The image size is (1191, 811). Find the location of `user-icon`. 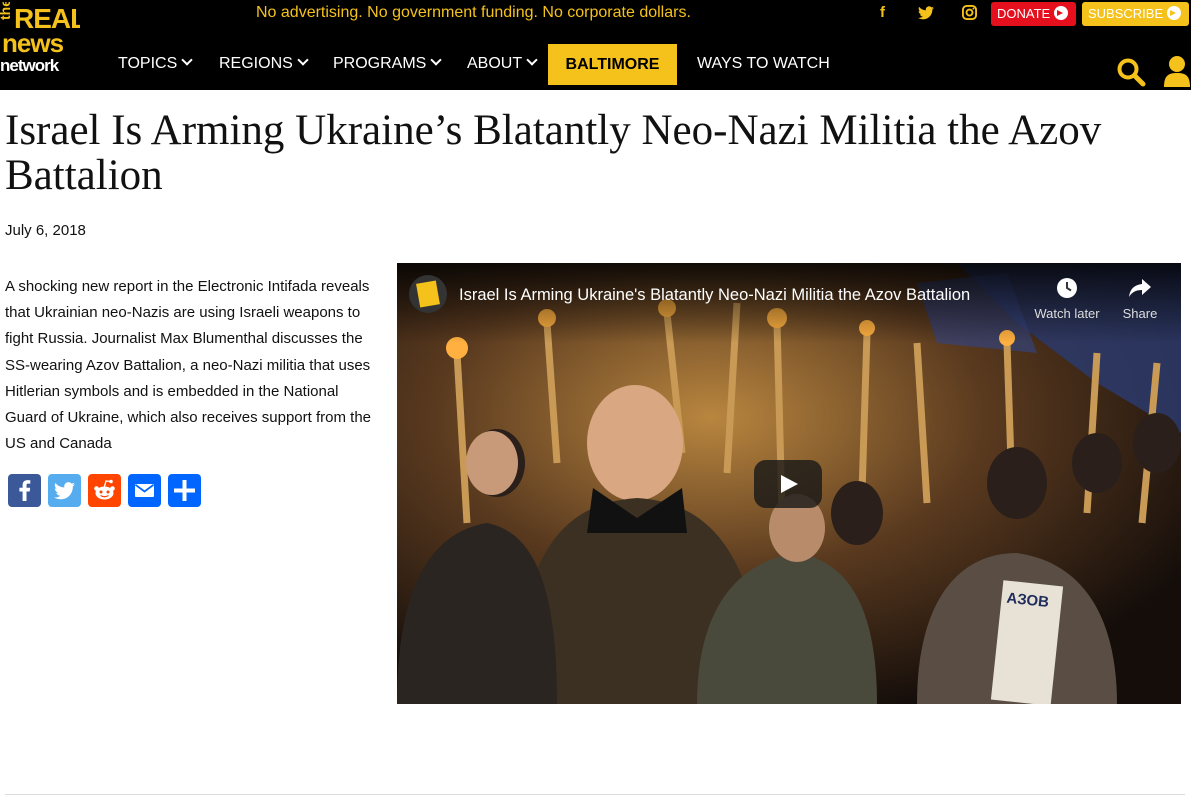

user-icon is located at coordinates (1177, 71).